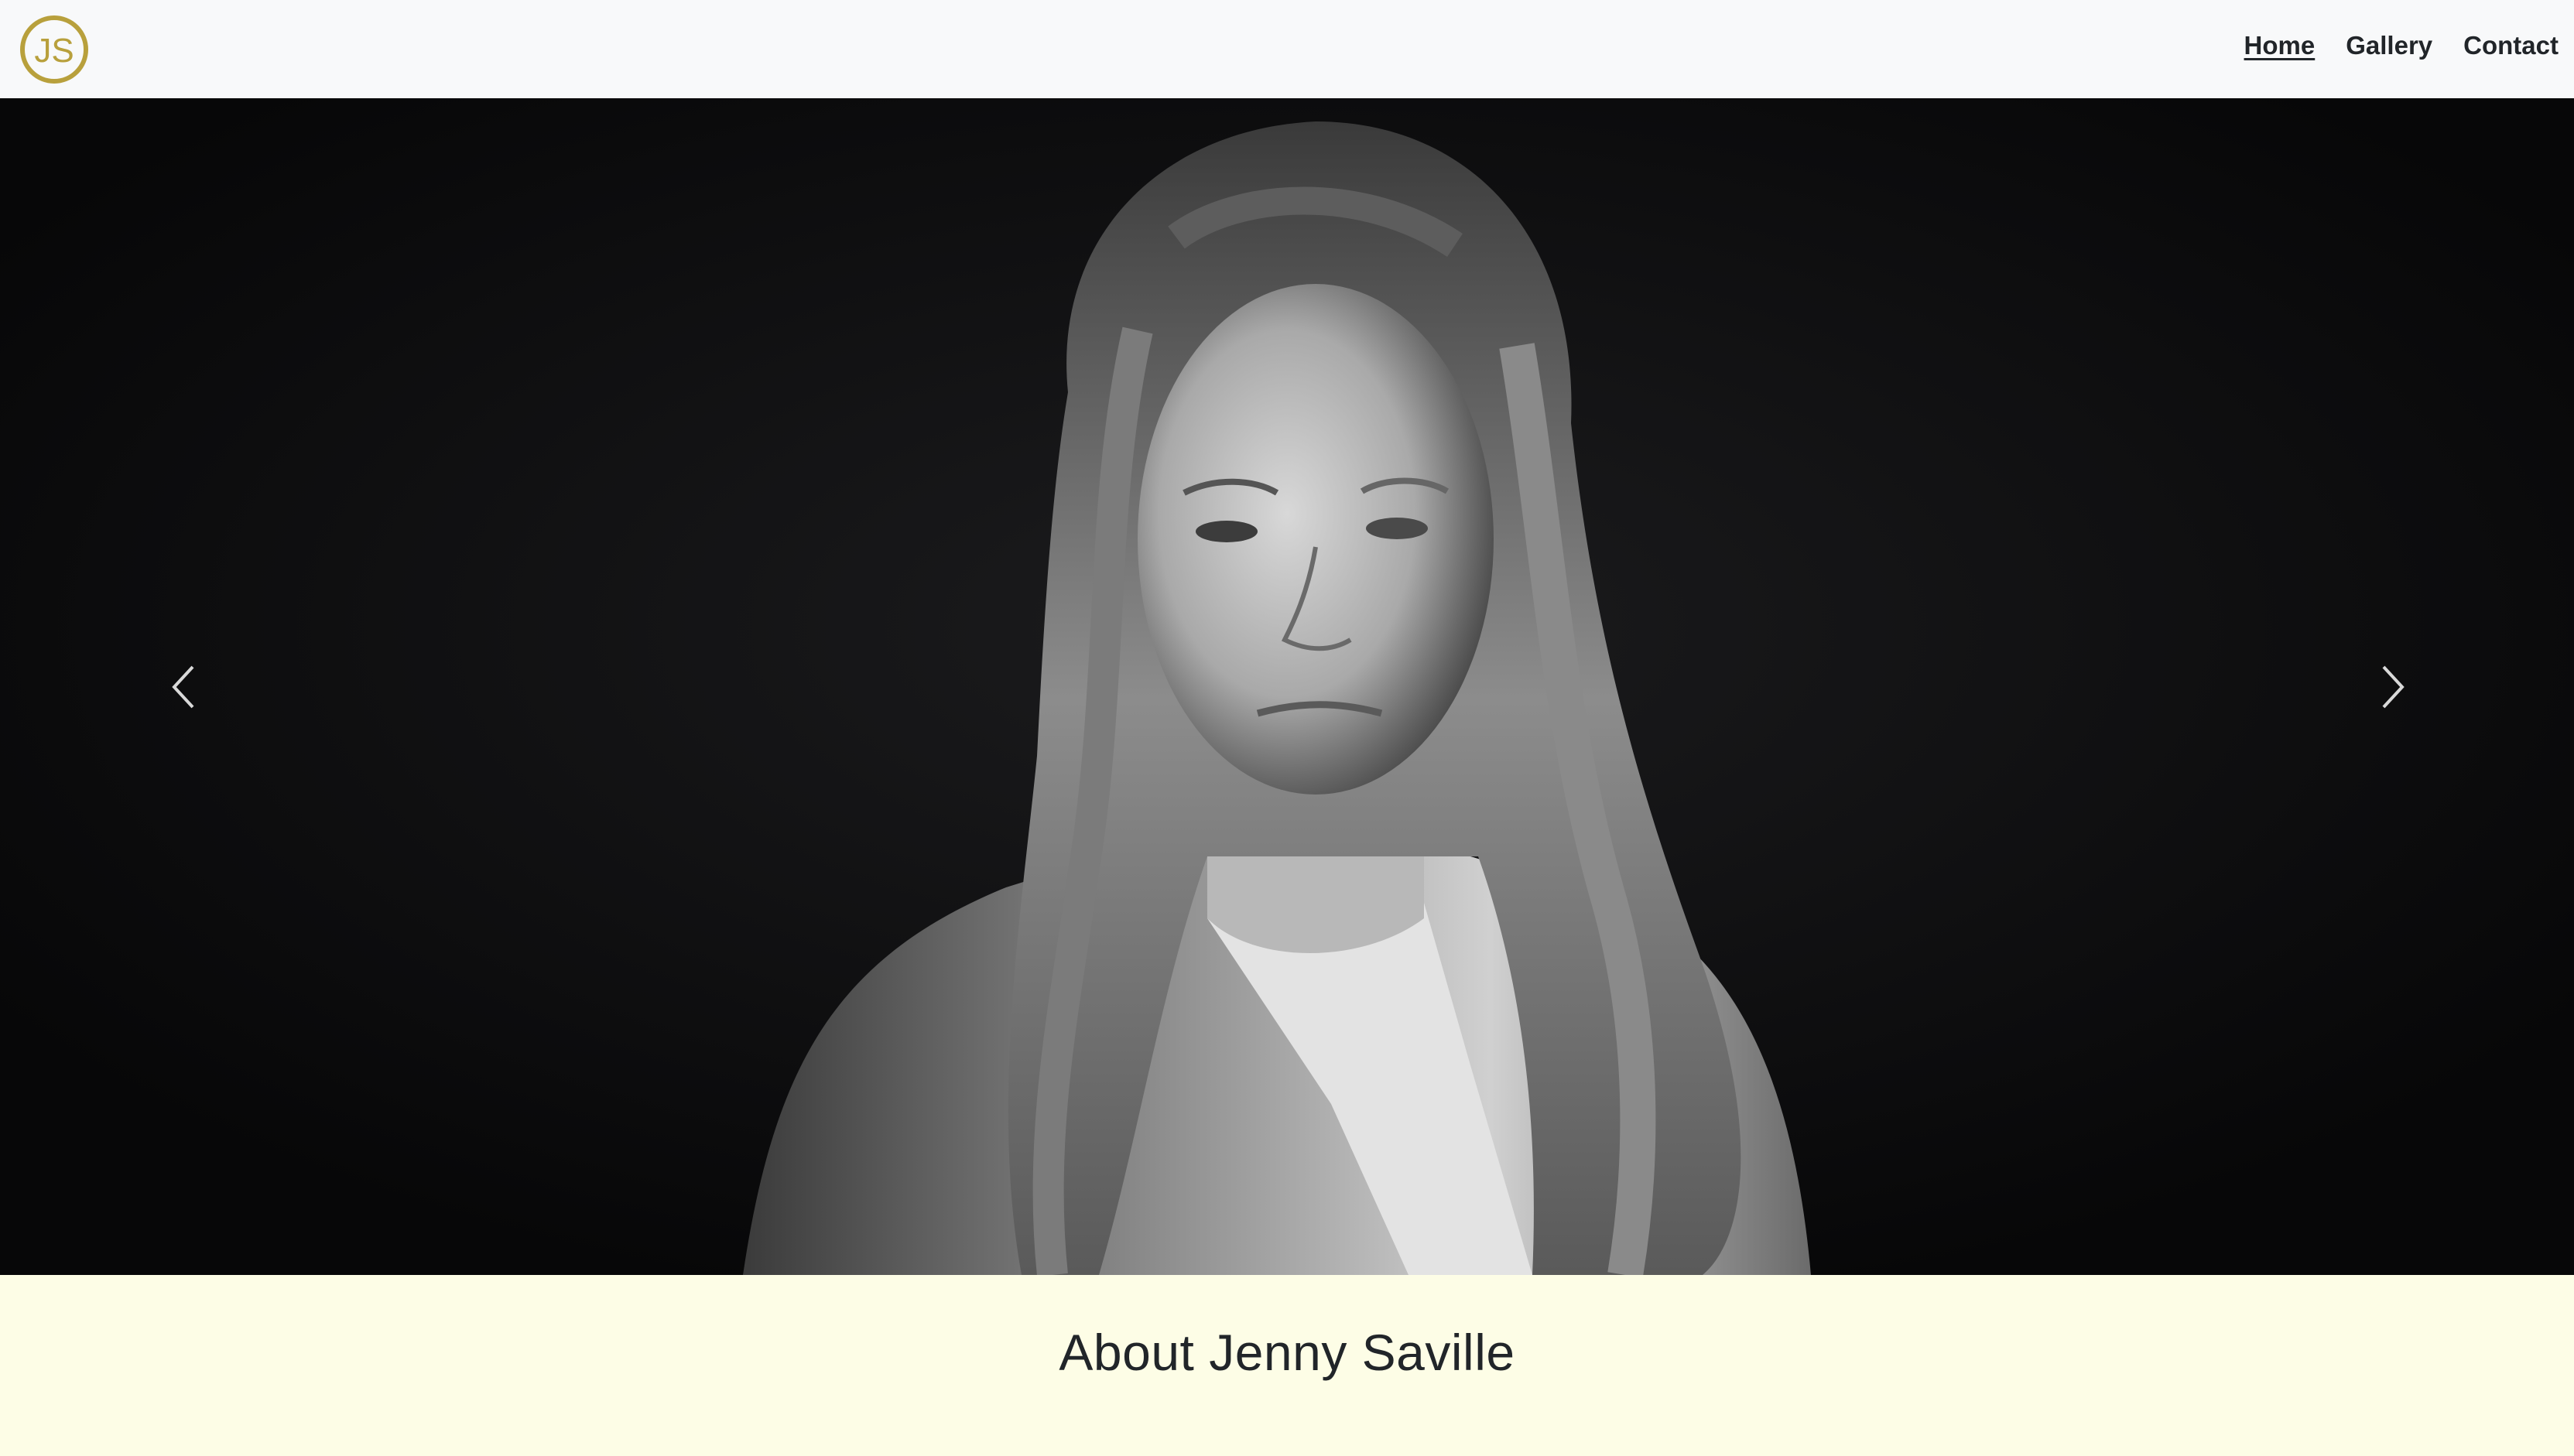  Describe the element at coordinates (2389, 45) in the screenshot. I see `nav-gallery: Gallery` at that location.